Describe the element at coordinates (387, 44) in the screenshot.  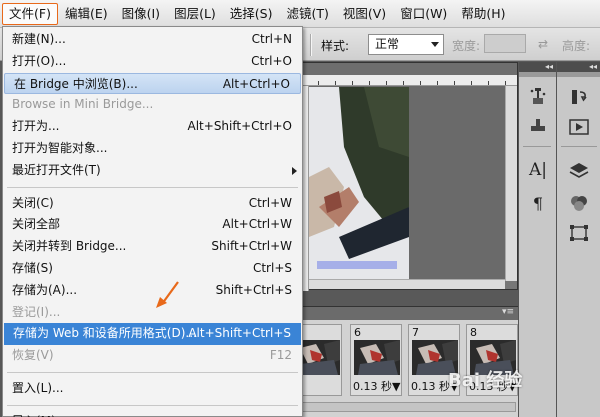
I see `style-select-value: 正常` at that location.